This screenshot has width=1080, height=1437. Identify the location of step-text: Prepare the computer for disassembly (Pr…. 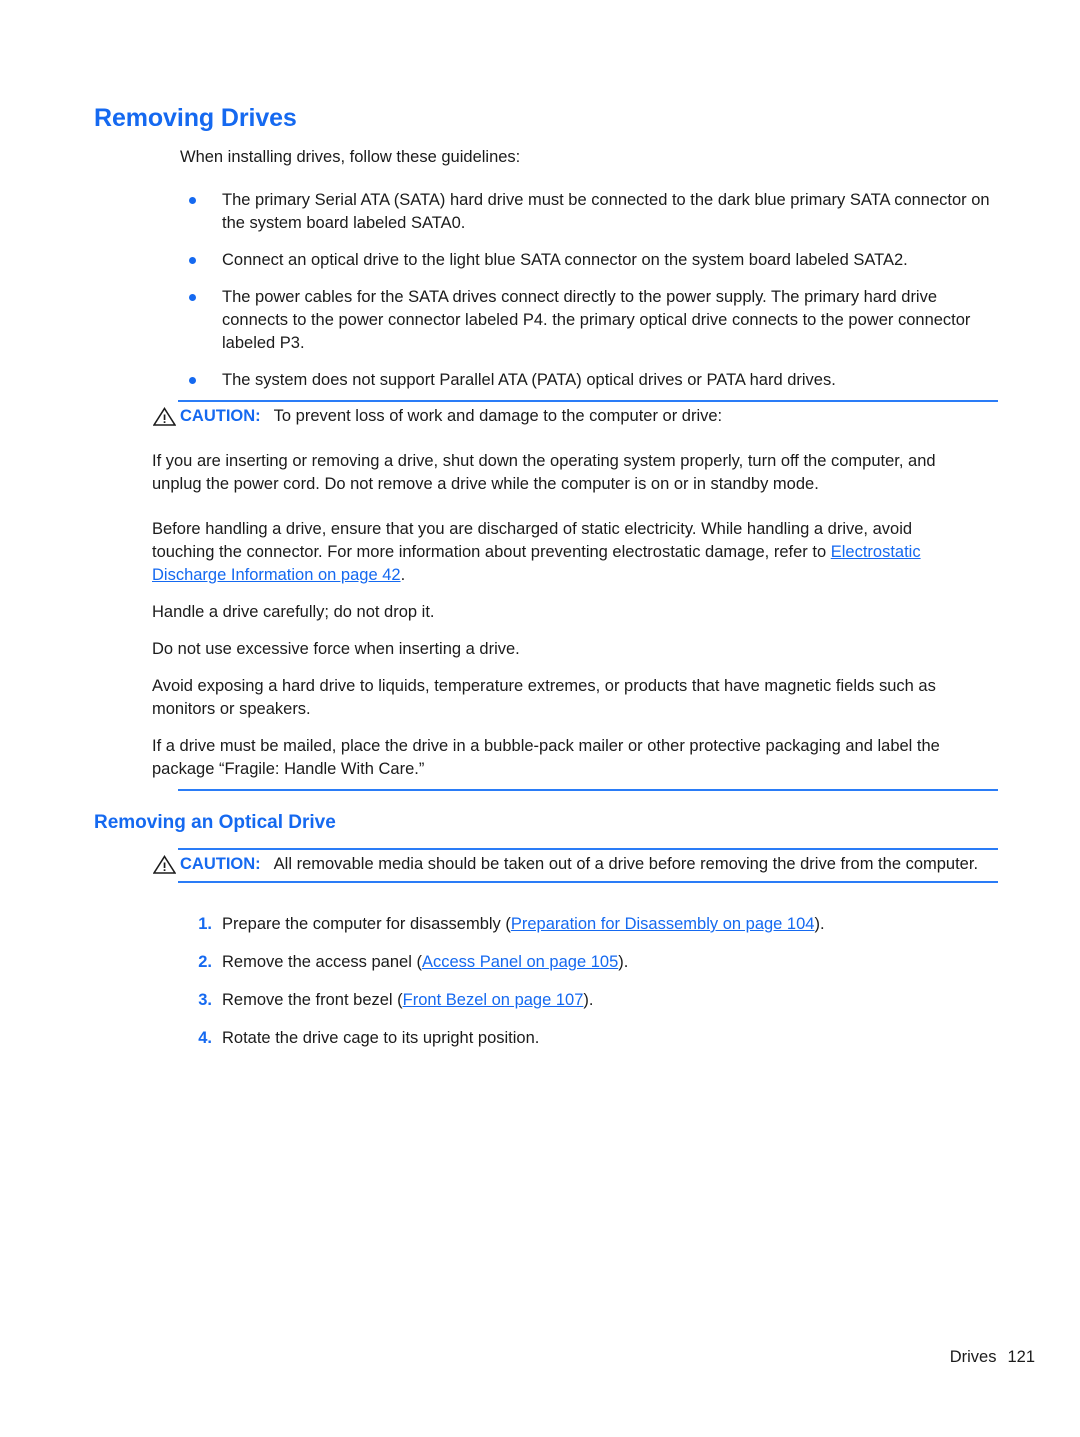
(607, 924).